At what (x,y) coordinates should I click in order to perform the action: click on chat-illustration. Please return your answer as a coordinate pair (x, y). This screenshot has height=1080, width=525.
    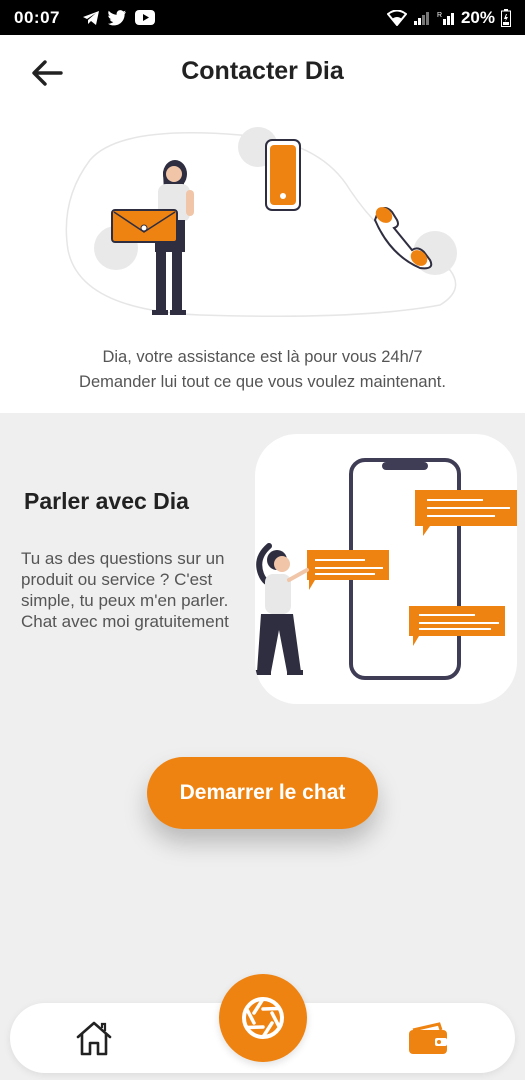
    Looking at the image, I should click on (386, 569).